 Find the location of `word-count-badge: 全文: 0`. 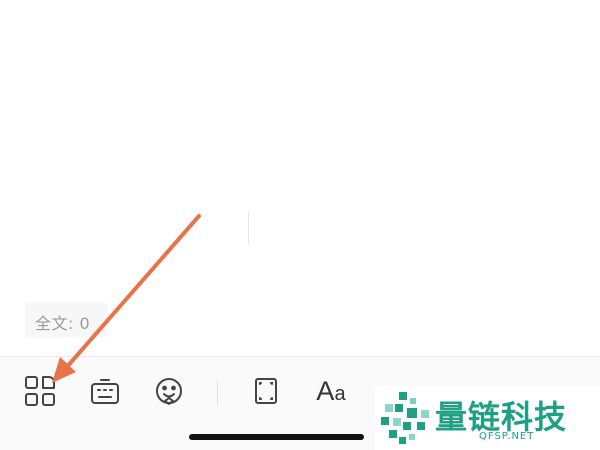

word-count-badge: 全文: 0 is located at coordinates (66, 320).